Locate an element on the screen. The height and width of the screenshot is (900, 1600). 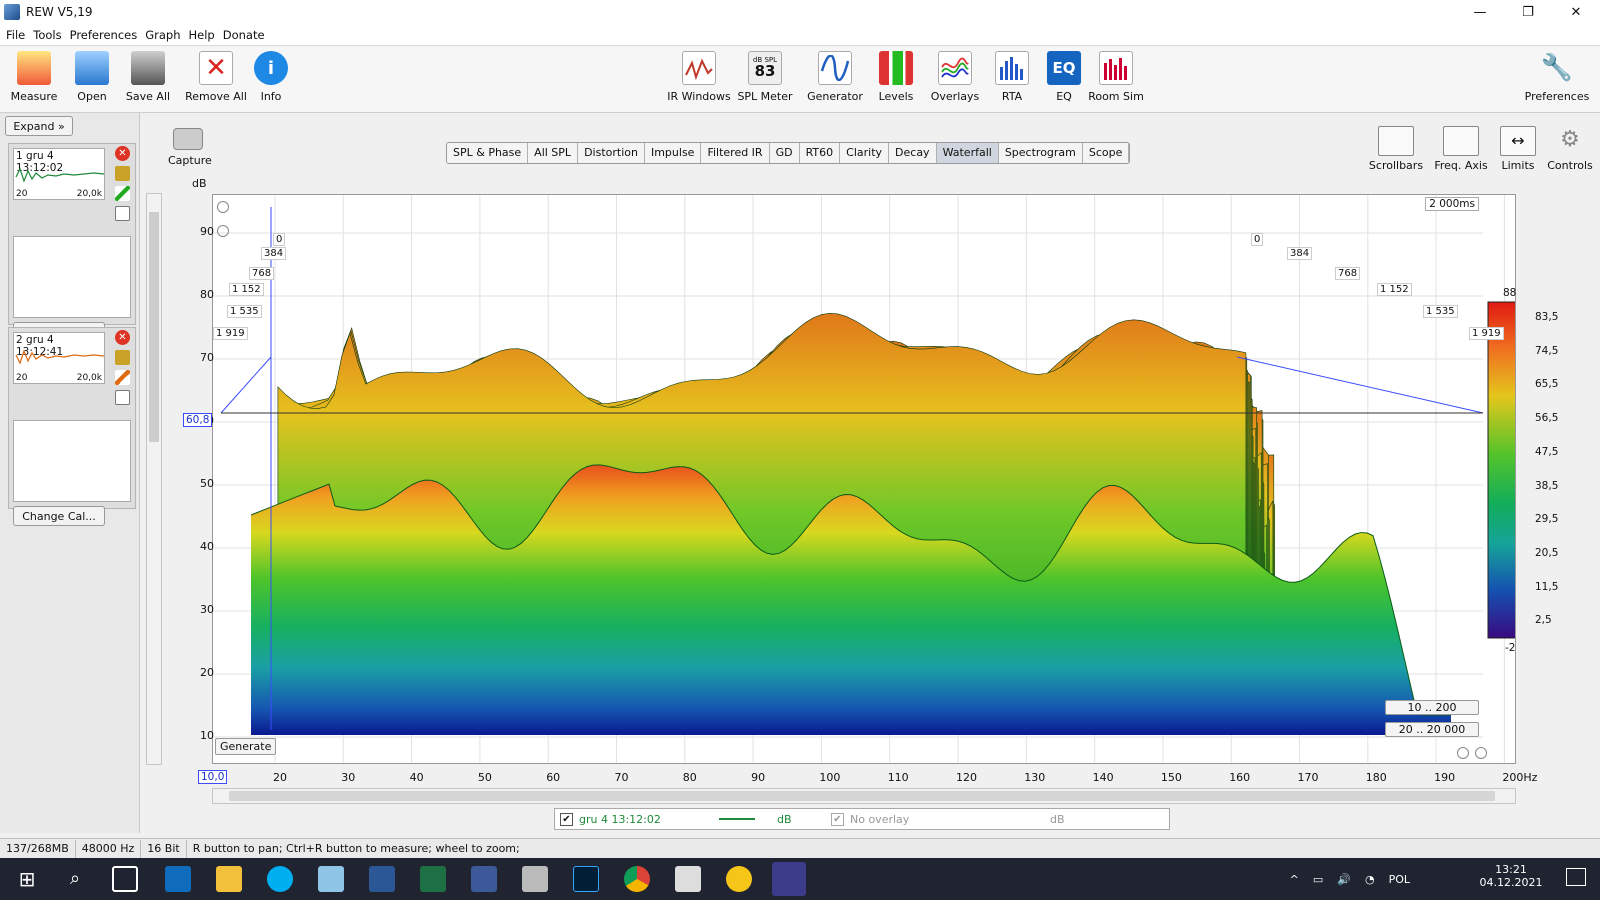
time-tick-label: 384 is located at coordinates (274, 253).